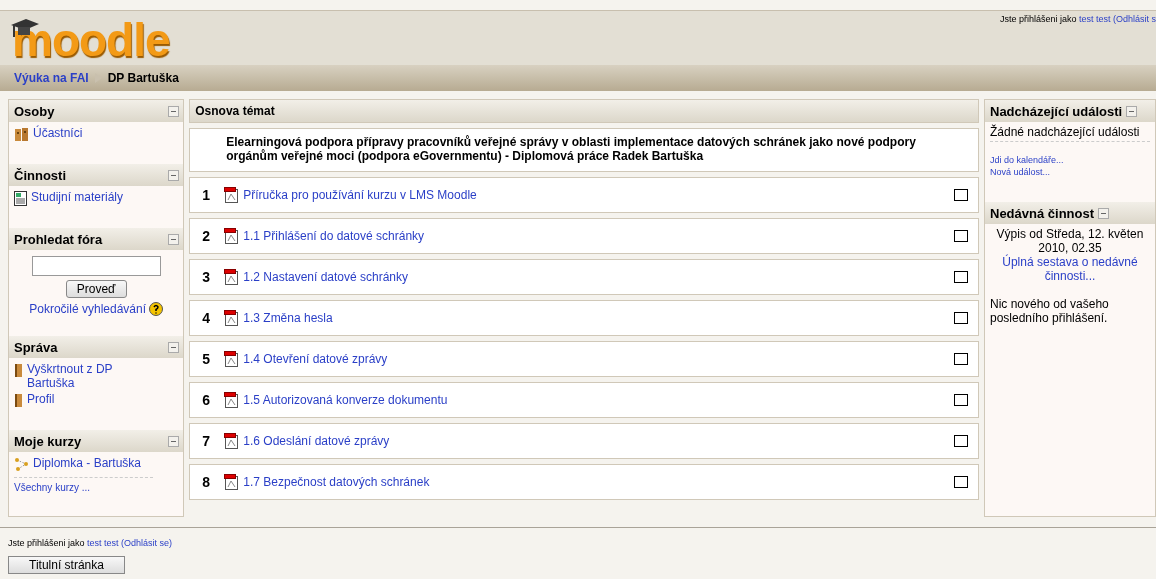 This screenshot has width=1156, height=579. Describe the element at coordinates (207, 441) in the screenshot. I see `section-number: 7` at that location.